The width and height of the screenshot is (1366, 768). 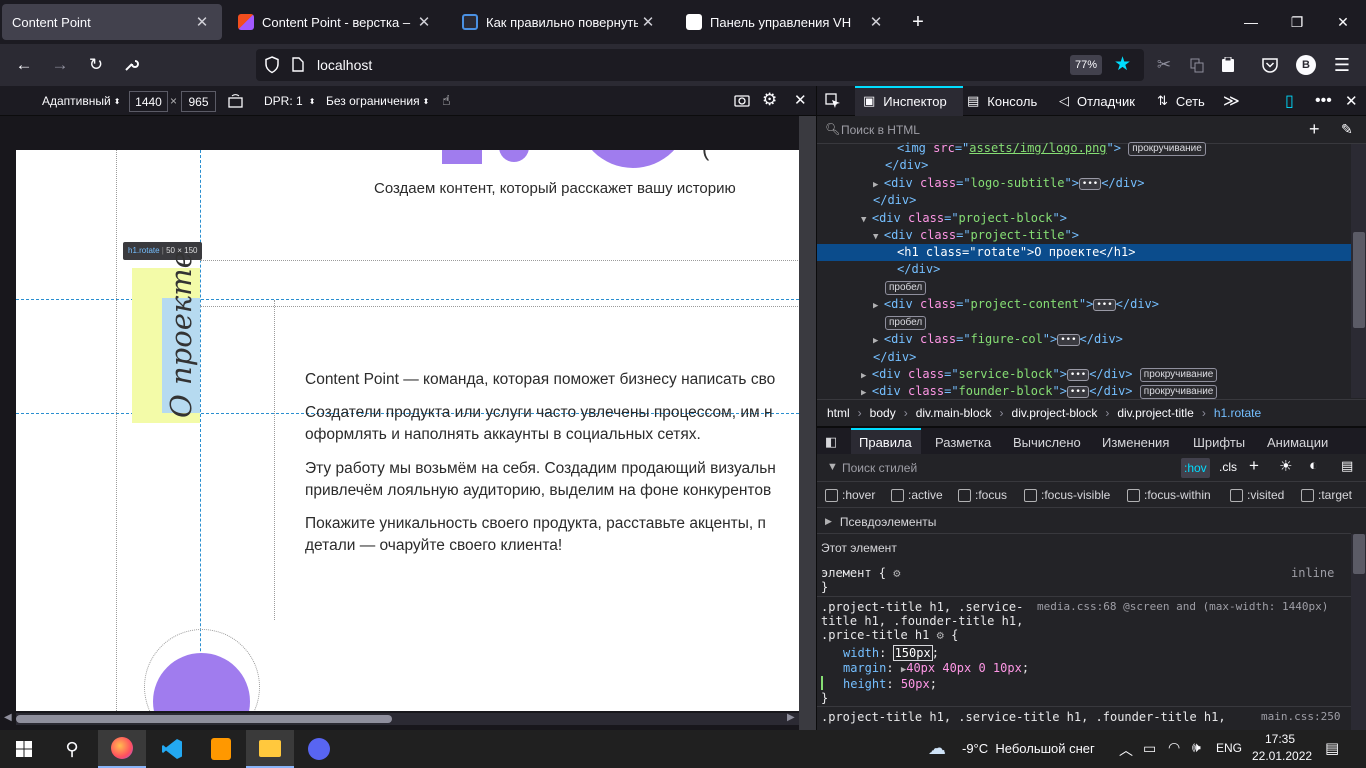 What do you see at coordinates (742, 101) in the screenshot?
I see `screenshot-icon` at bounding box center [742, 101].